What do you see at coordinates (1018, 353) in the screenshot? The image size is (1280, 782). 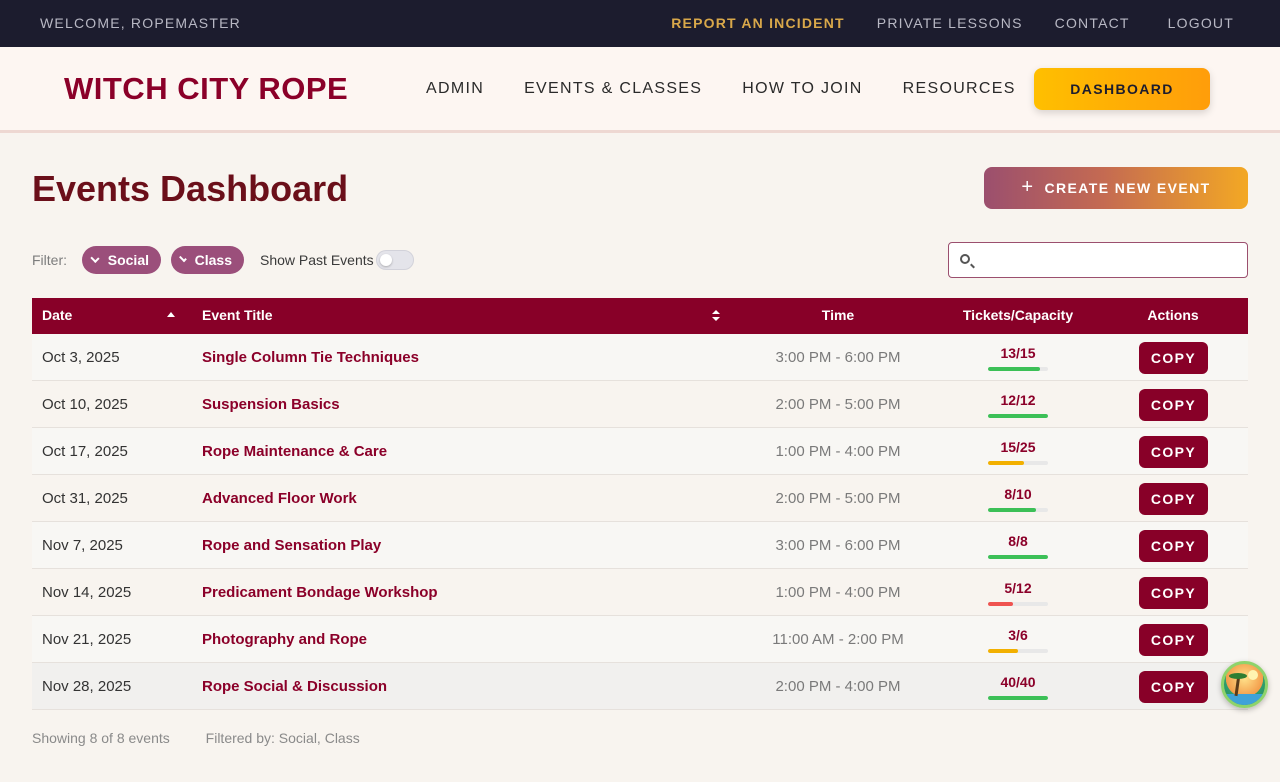 I see `tickets-count: 13/15` at bounding box center [1018, 353].